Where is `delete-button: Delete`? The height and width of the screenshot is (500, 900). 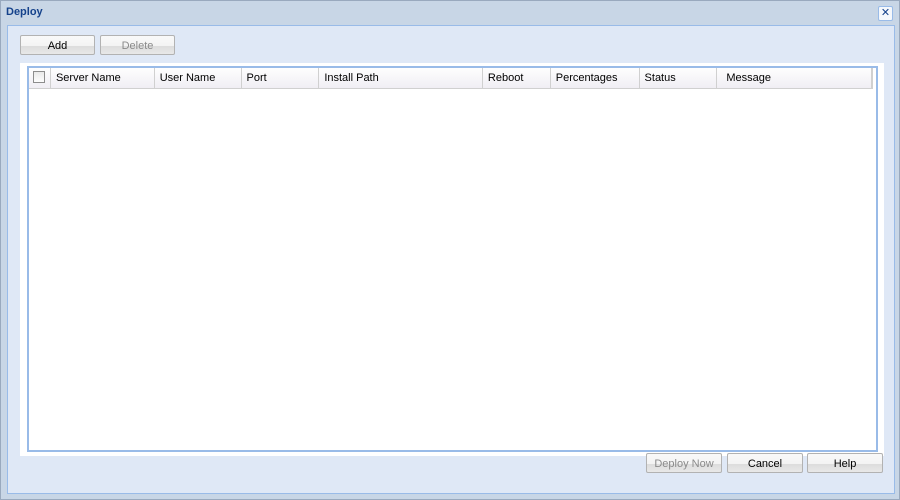
delete-button: Delete is located at coordinates (137, 45).